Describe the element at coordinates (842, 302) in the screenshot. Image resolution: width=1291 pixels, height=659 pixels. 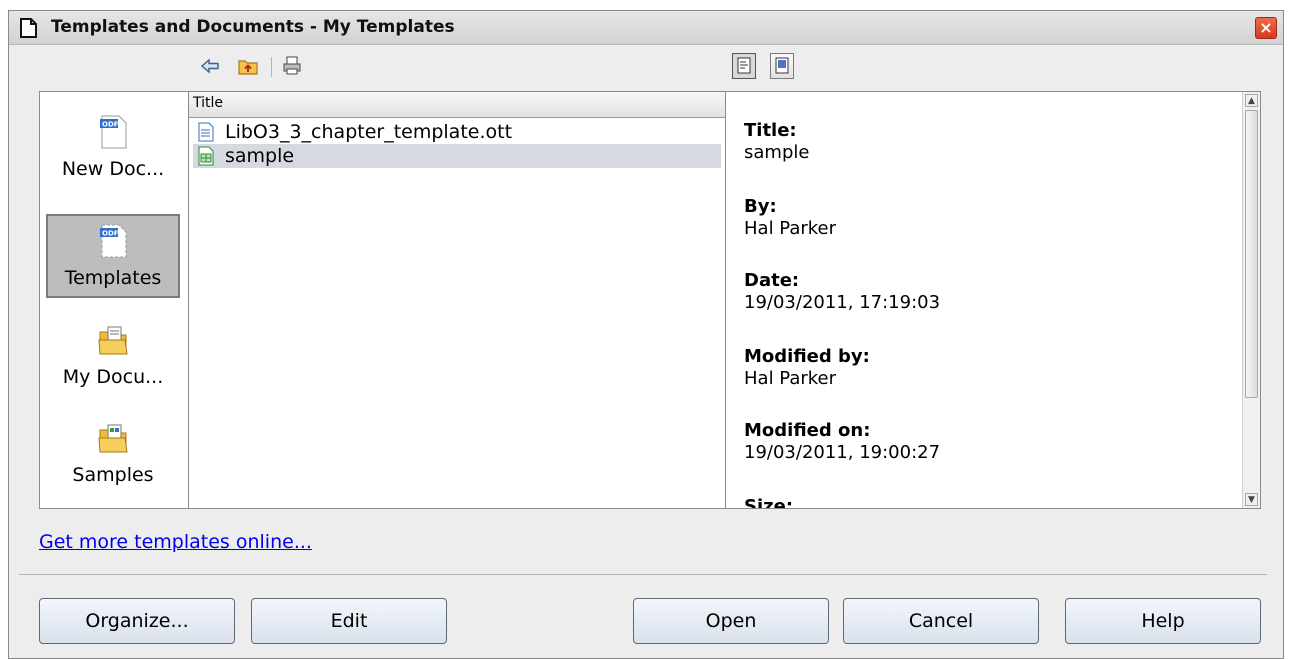
I see `info-value: 19/03/2011, 17:19:03` at that location.